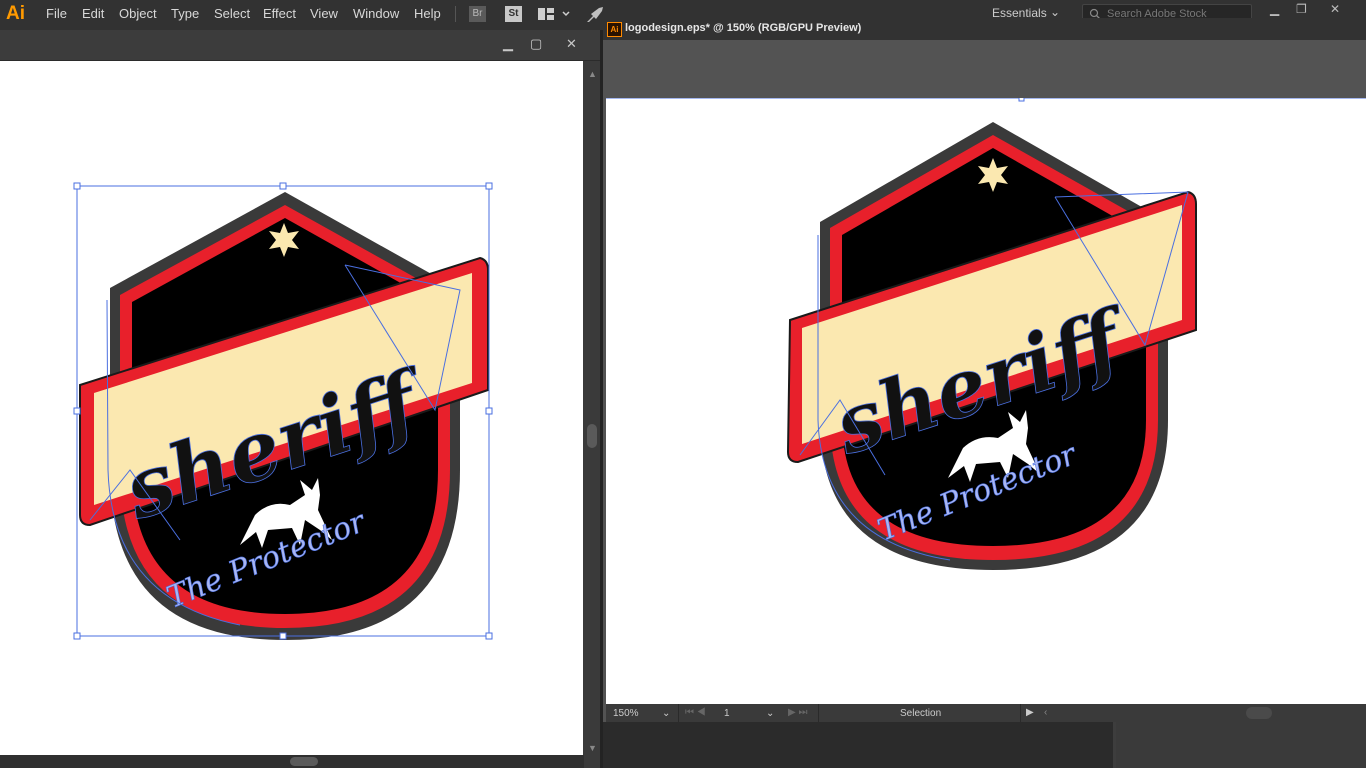 This screenshot has height=768, width=1366. I want to click on app-close-icon: ✕, so click(1335, 9).